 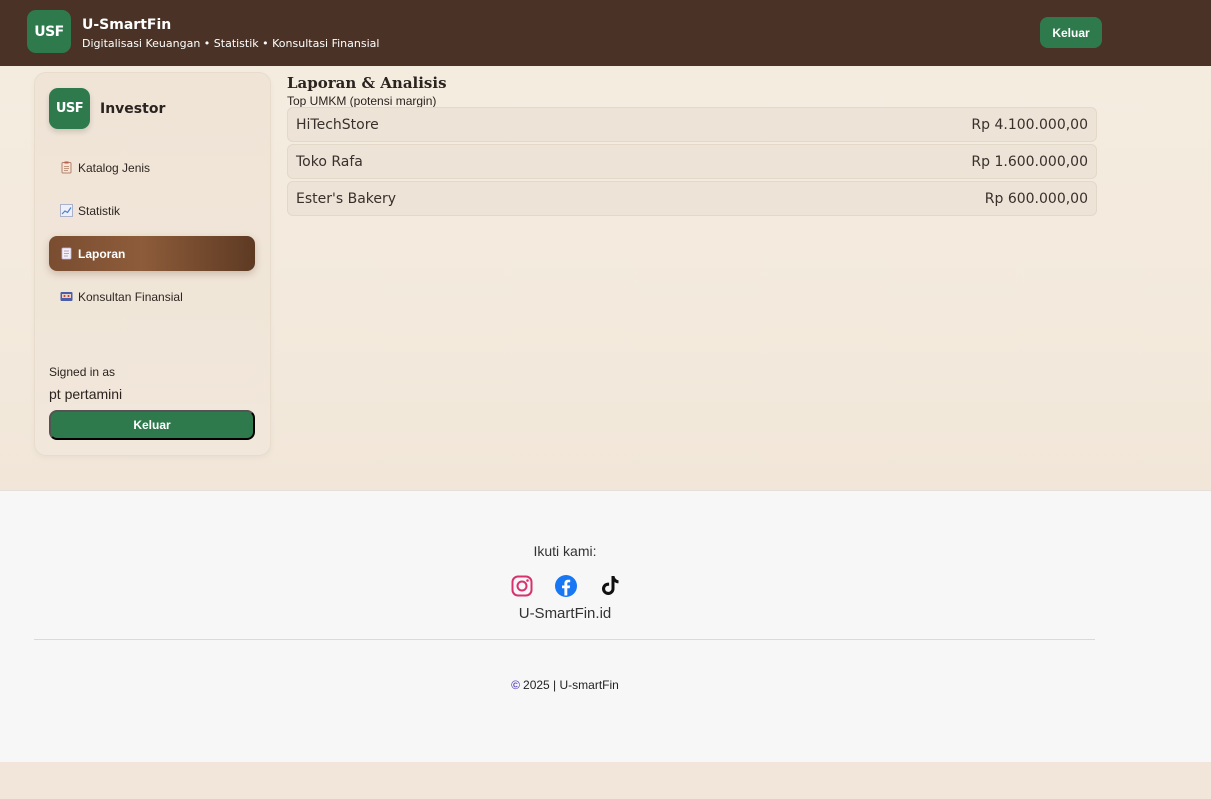 I want to click on list-item: Toko Rafa Rp 1.600.000,00, so click(x=692, y=161).